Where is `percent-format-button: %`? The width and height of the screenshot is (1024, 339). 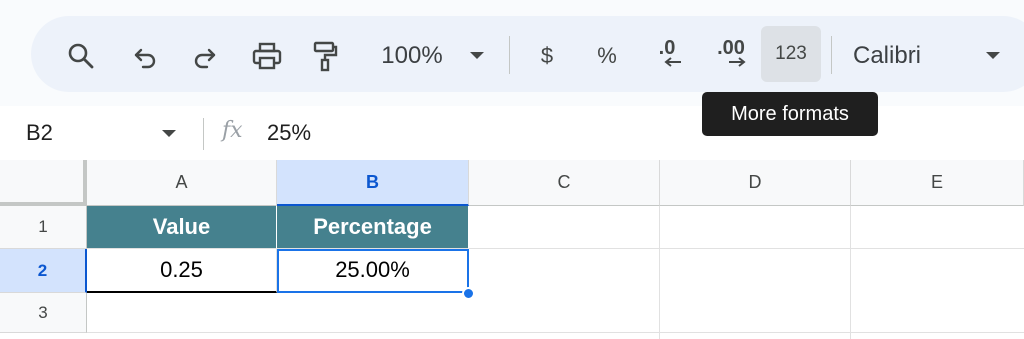 percent-format-button: % is located at coordinates (607, 56).